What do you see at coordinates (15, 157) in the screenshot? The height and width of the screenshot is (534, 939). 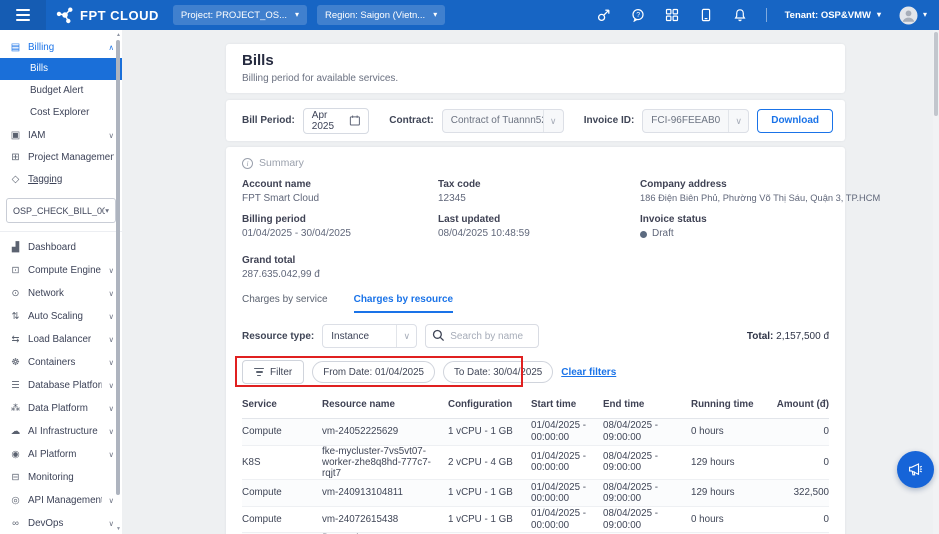 I see `project-management-icon: ⊞` at bounding box center [15, 157].